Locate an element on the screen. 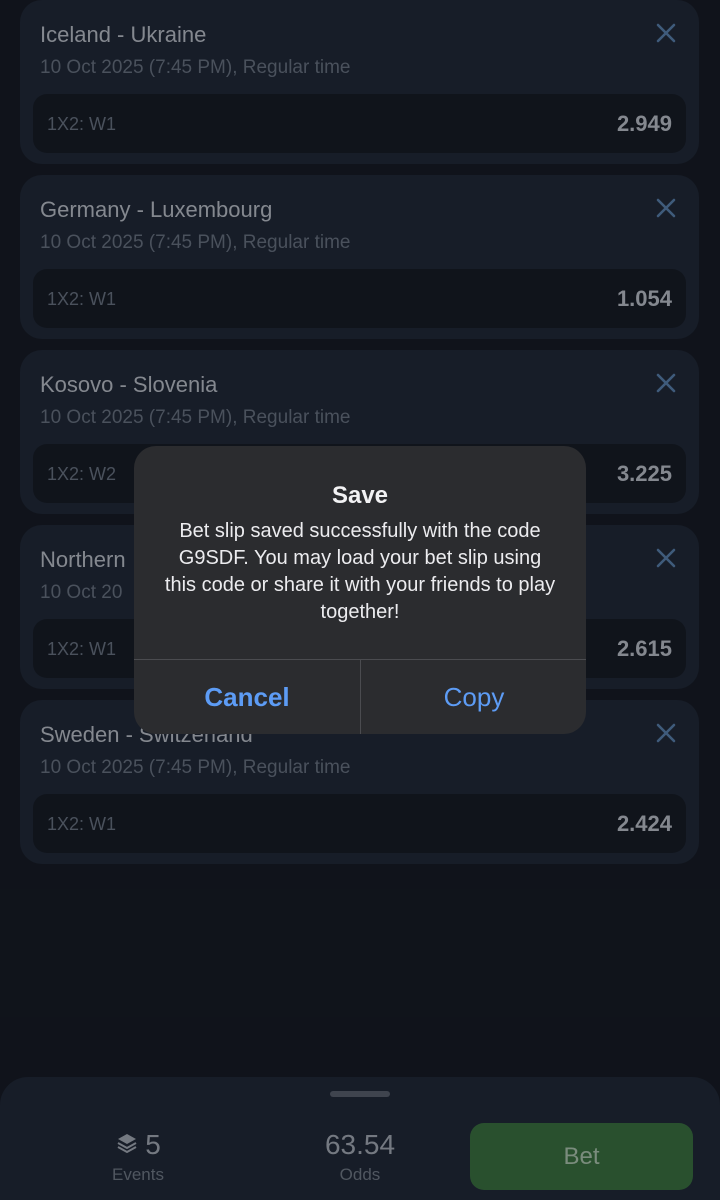 Image resolution: width=720 pixels, height=1200 pixels. alert-title: Save is located at coordinates (360, 495).